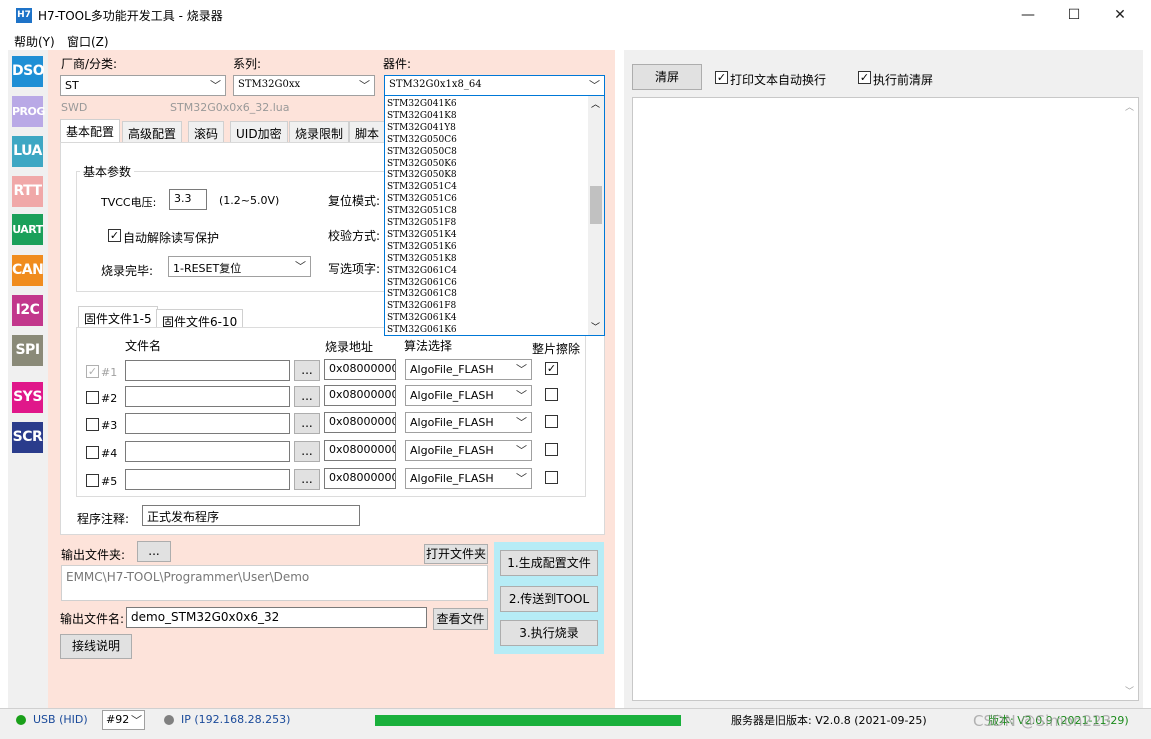  Describe the element at coordinates (206, 131) in the screenshot. I see `tab-rolling-code: 滚码` at that location.